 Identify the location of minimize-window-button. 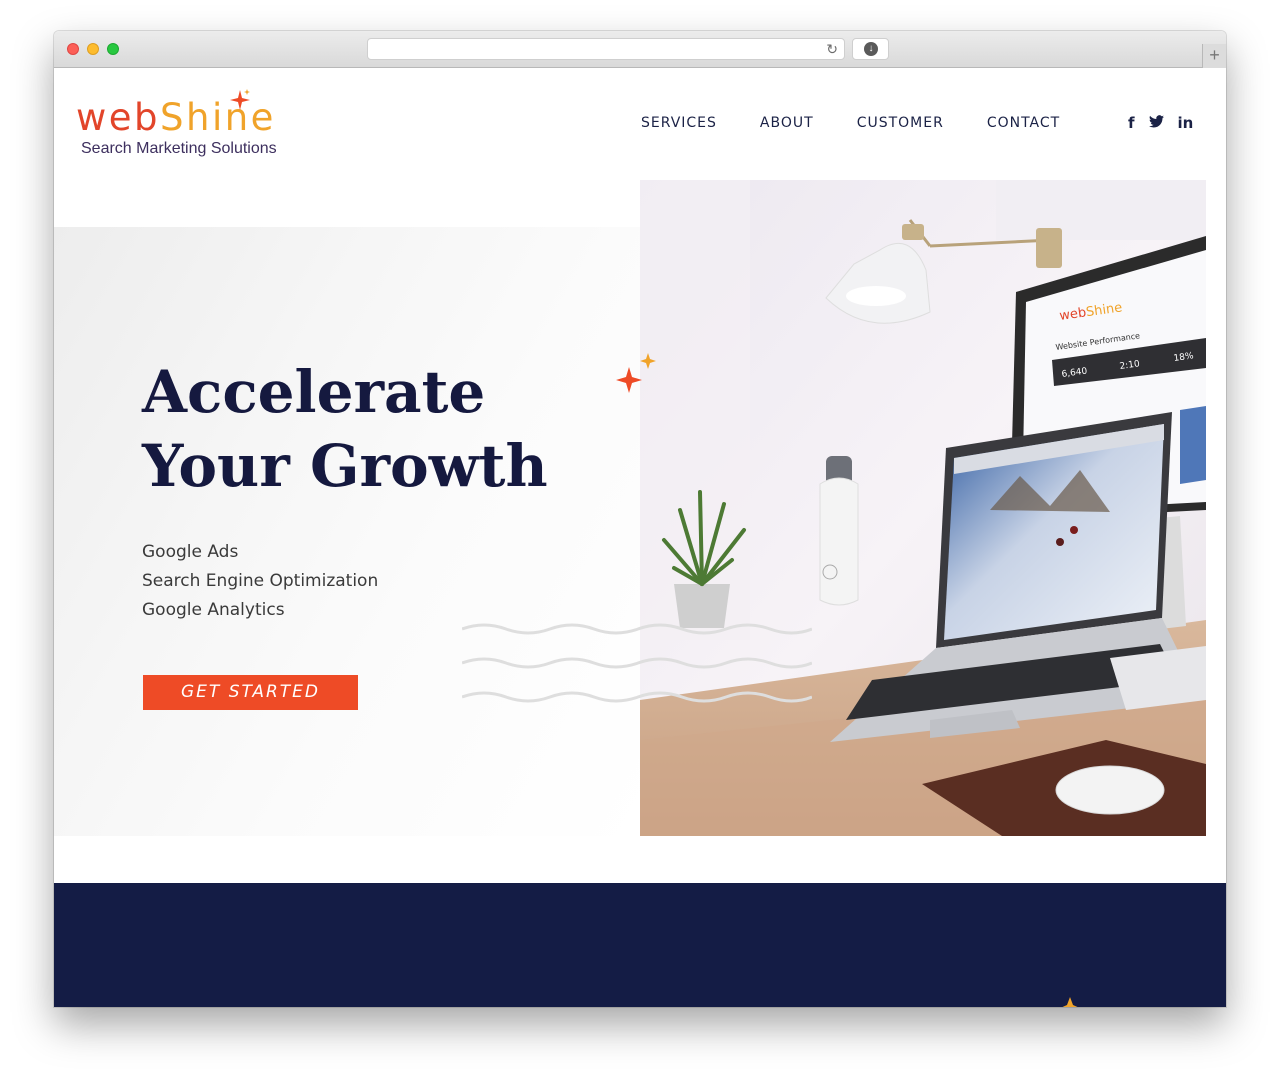
(93, 49).